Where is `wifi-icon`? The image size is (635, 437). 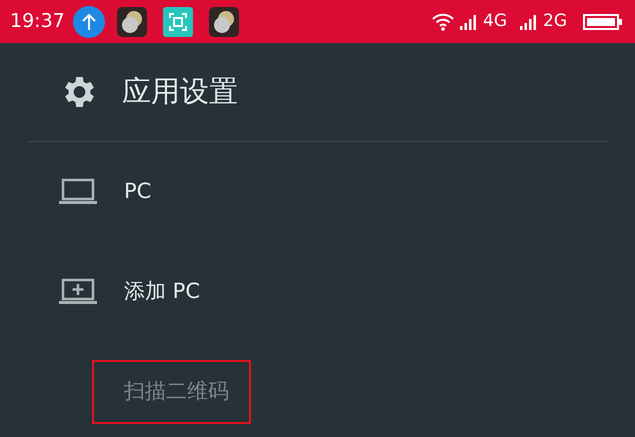 wifi-icon is located at coordinates (443, 21).